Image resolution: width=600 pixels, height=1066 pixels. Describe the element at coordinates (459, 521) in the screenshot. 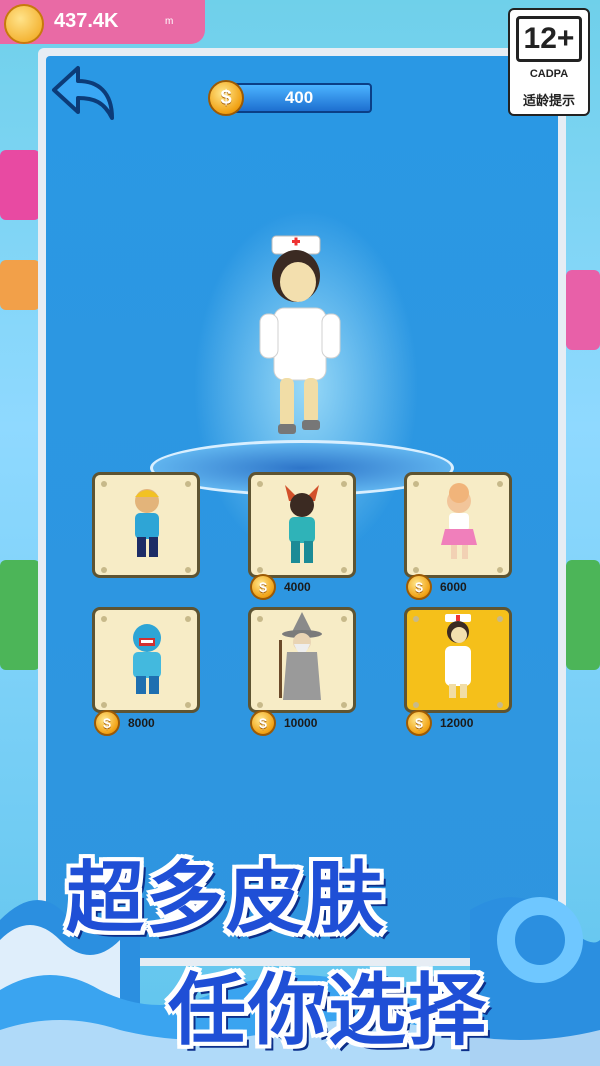

I see `skin-figure-dancer` at that location.